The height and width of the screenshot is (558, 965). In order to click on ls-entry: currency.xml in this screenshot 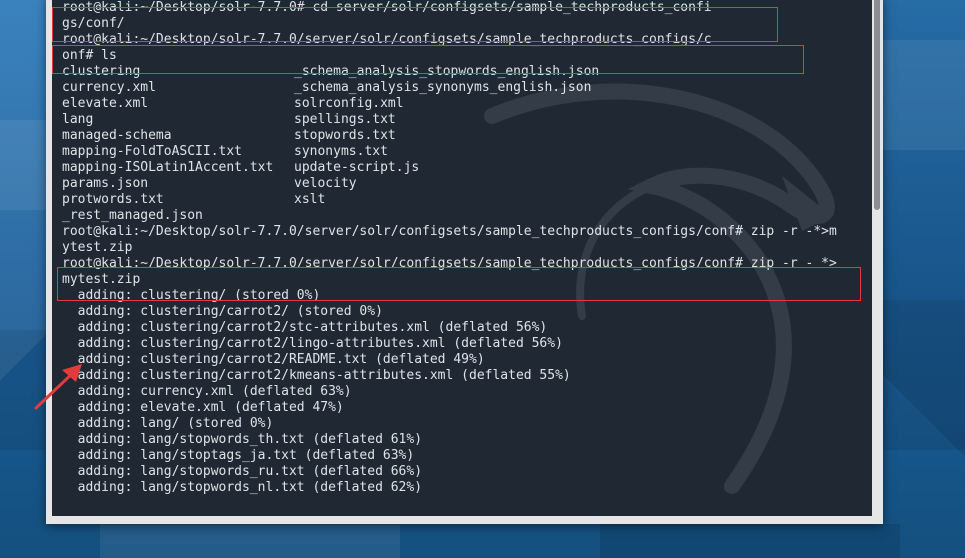, I will do `click(109, 87)`.